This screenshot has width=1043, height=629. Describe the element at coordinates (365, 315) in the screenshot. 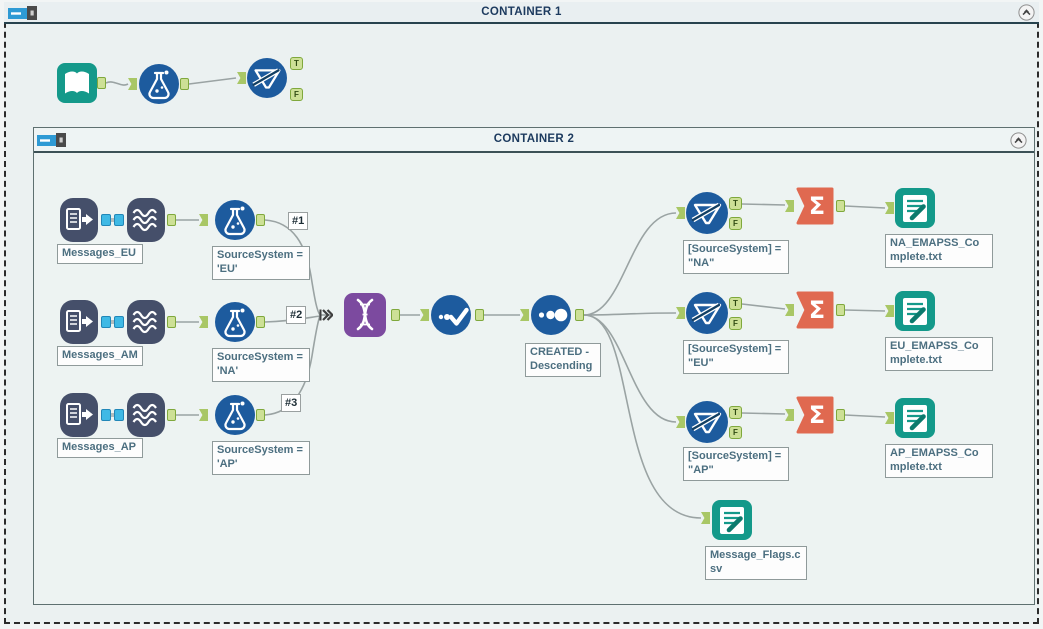

I see `join-multiple-tool` at that location.